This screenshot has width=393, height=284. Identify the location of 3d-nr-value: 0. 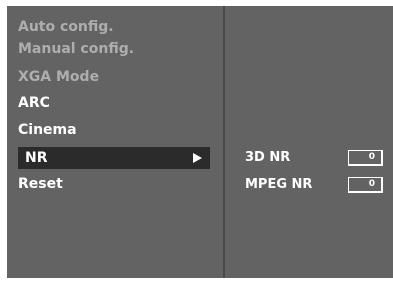
(371, 157).